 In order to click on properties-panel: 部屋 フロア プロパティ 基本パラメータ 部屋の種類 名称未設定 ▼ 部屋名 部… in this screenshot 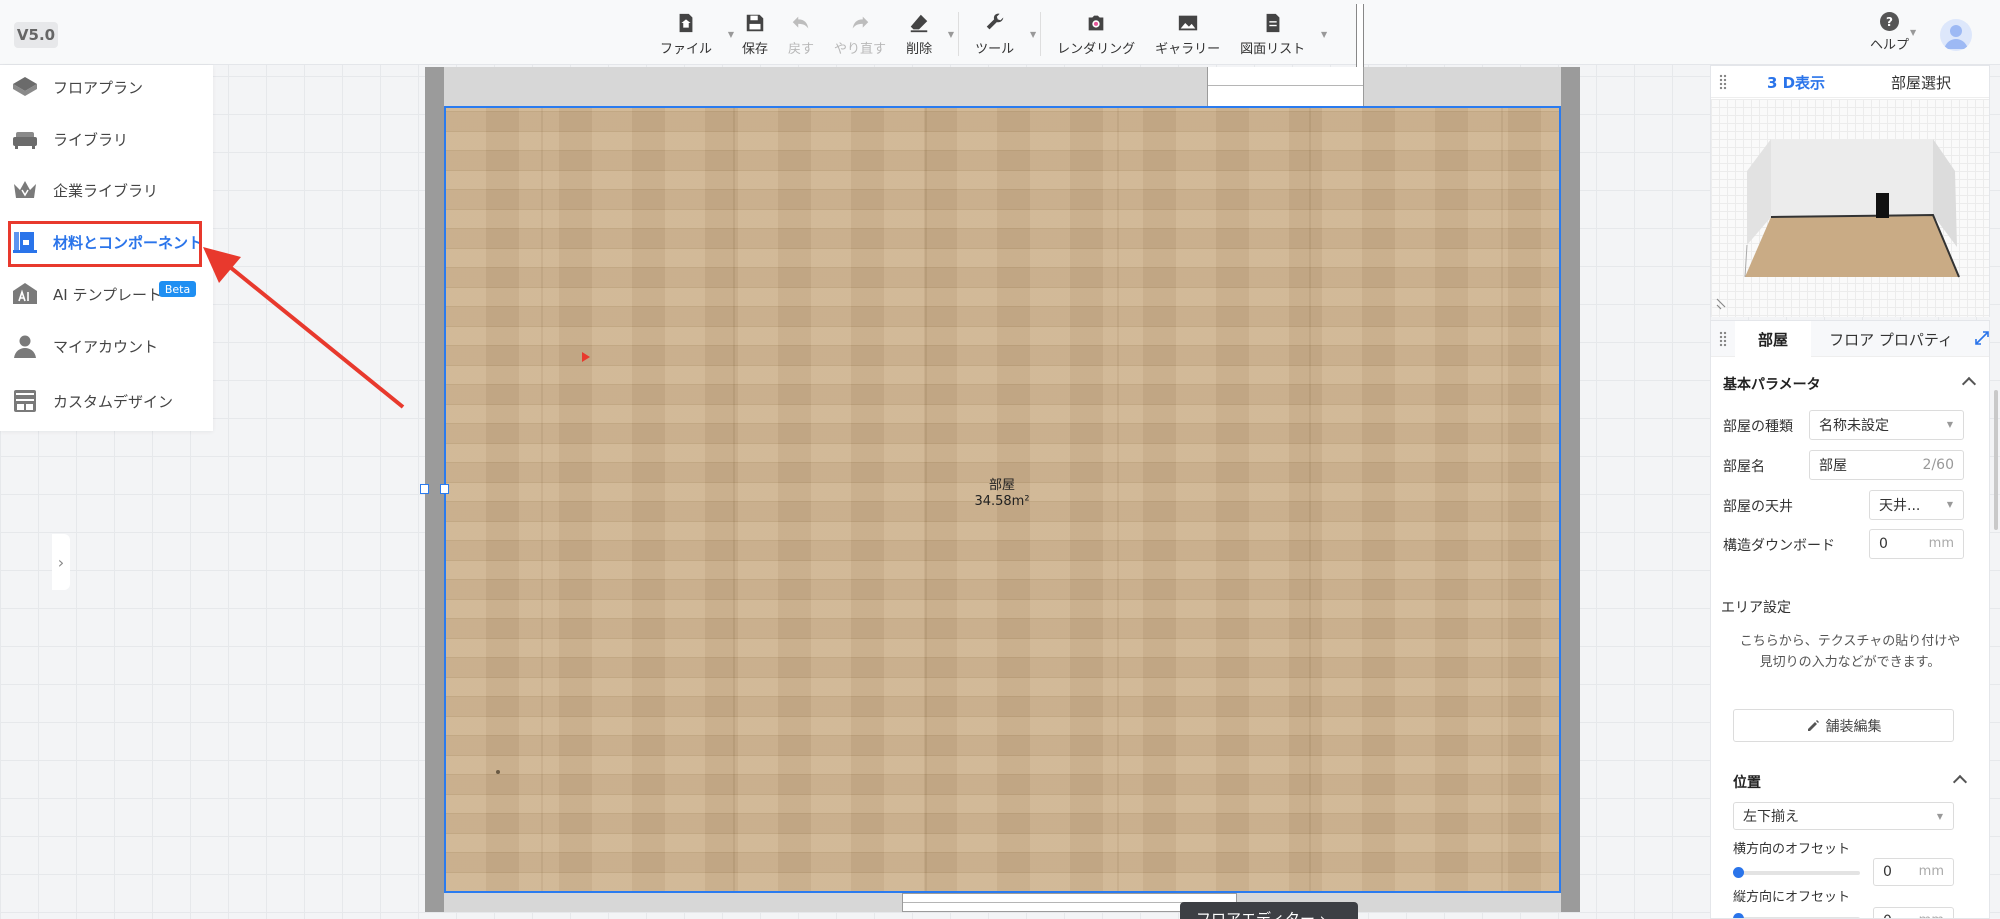, I will do `click(1850, 619)`.